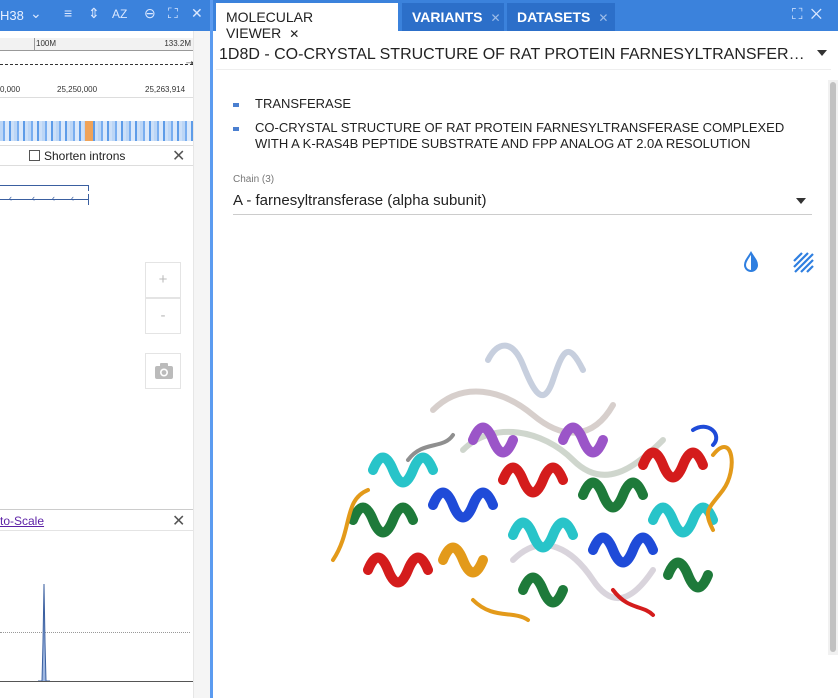 This screenshot has width=838, height=698. Describe the element at coordinates (447, 17) in the screenshot. I see `tab-label: VARIANTS` at that location.